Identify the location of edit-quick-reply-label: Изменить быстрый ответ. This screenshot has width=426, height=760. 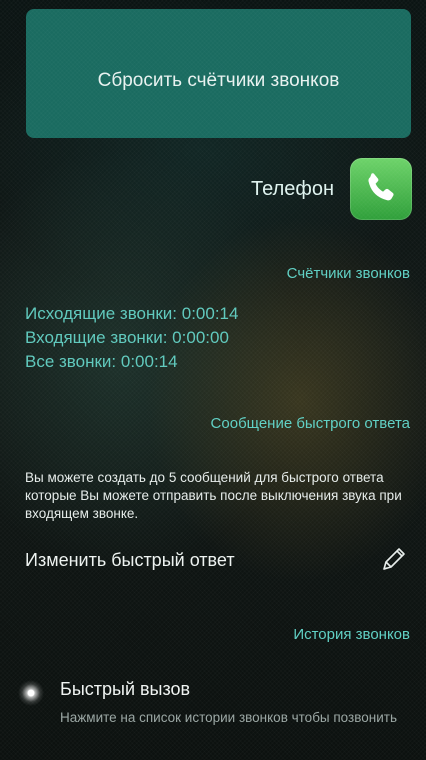
(130, 559).